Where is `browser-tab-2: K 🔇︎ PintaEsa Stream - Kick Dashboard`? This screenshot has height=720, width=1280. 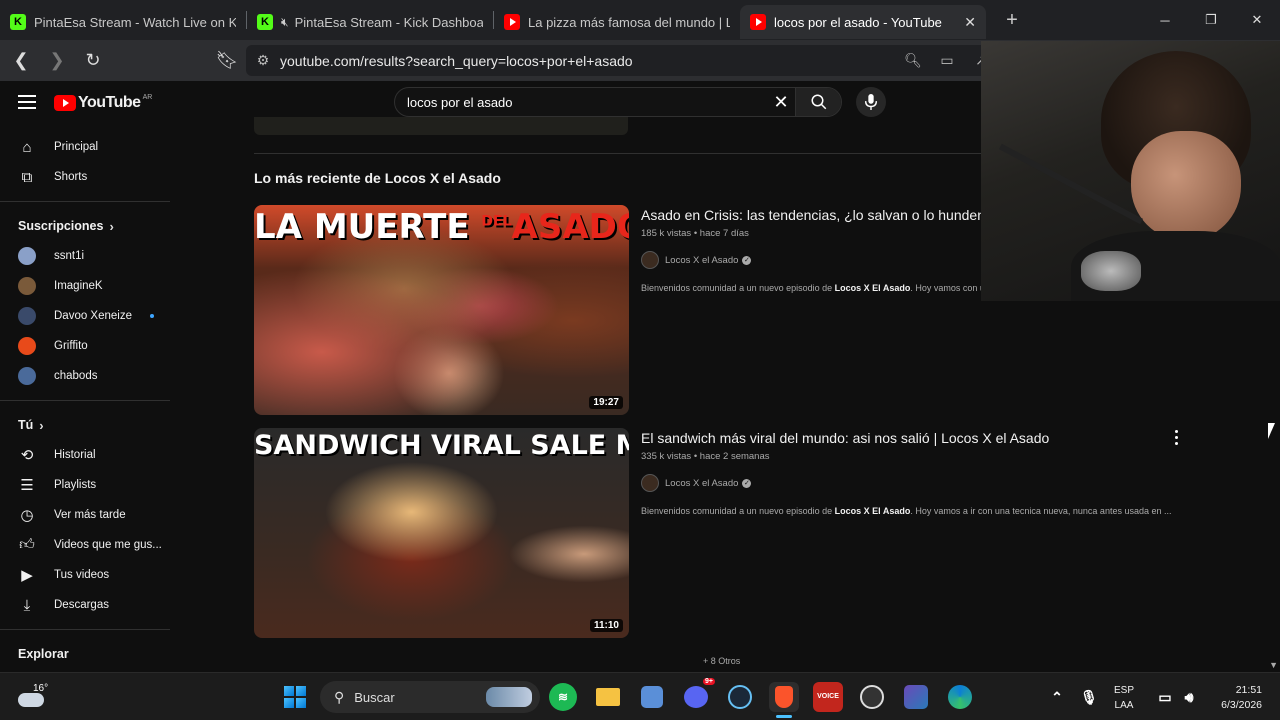 browser-tab-2: K 🔇︎ PintaEsa Stream - Kick Dashboard is located at coordinates (370, 22).